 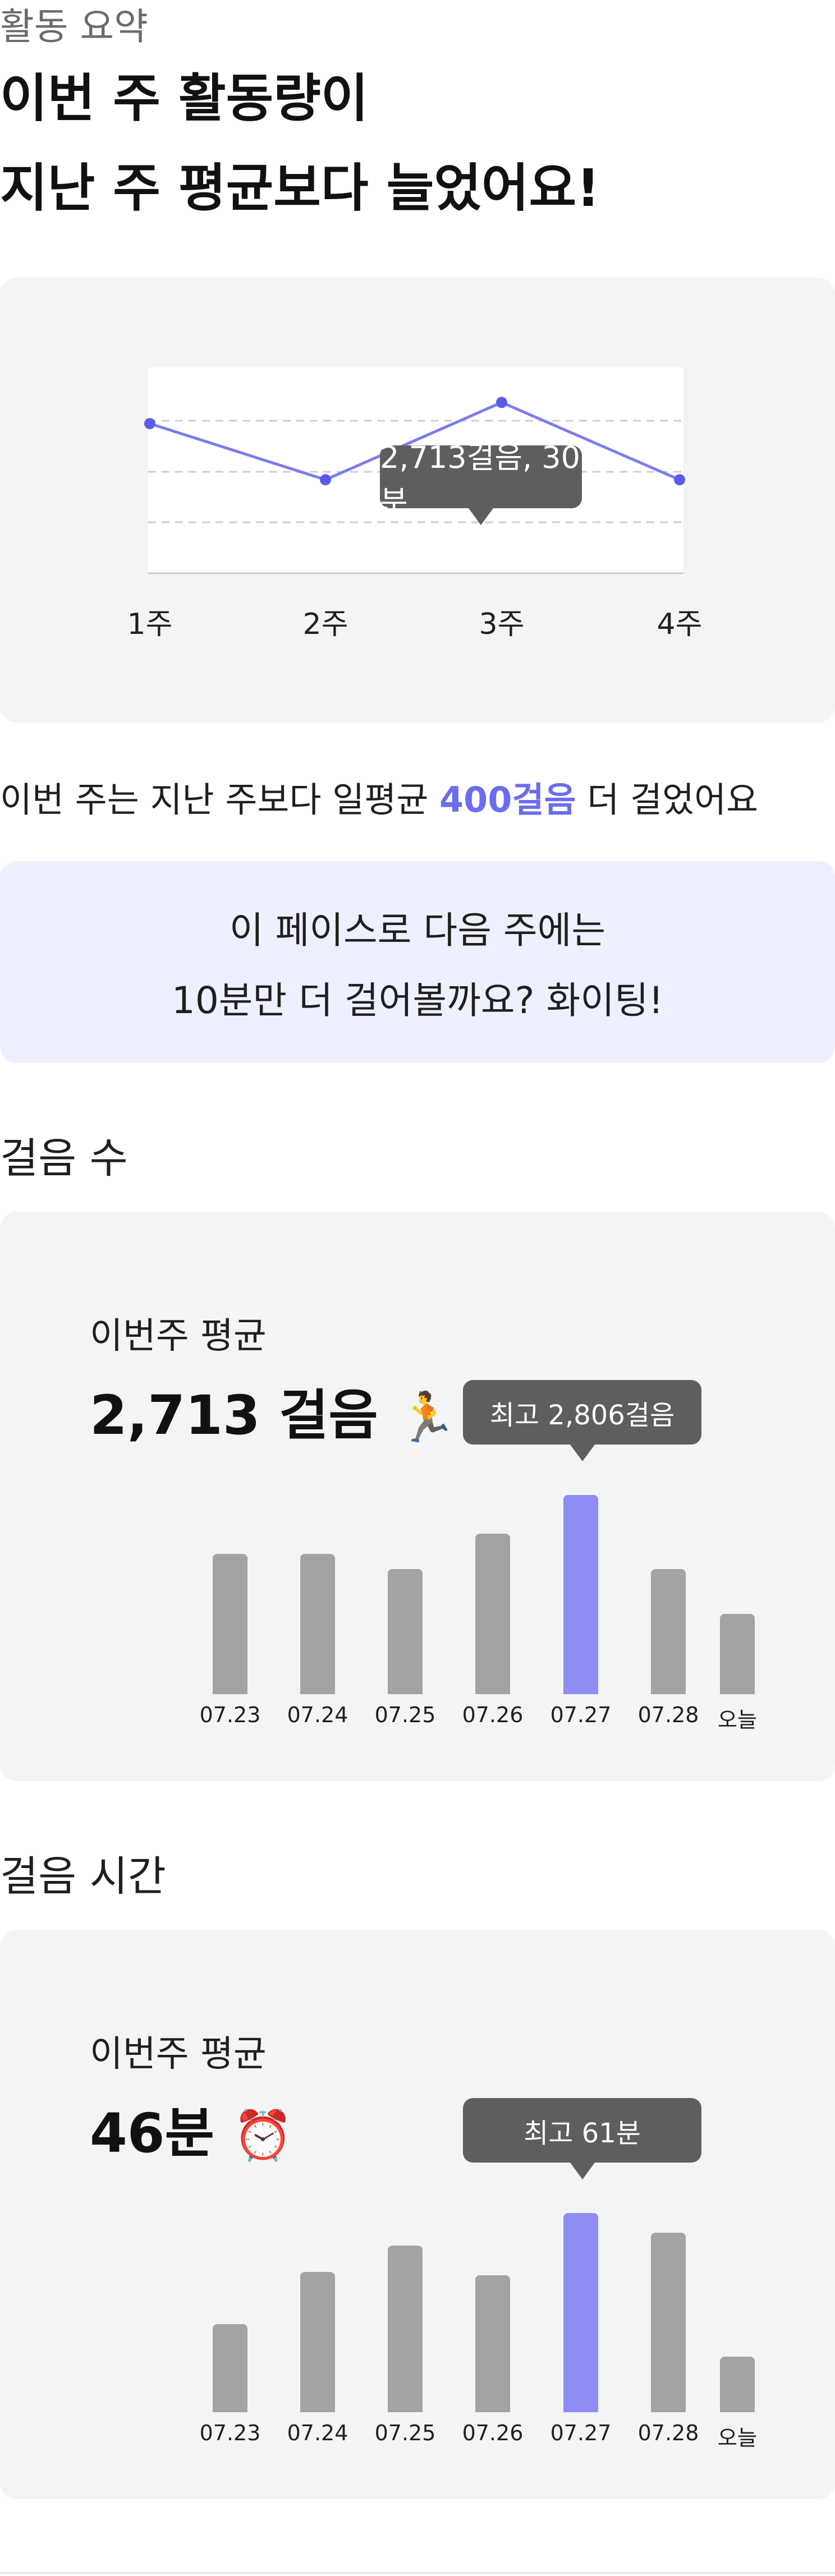 I want to click on week-label-3: 3주, so click(x=502, y=624).